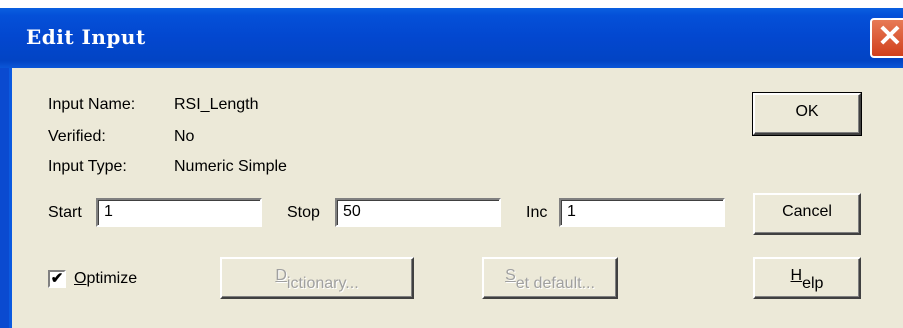  Describe the element at coordinates (179, 212) in the screenshot. I see `start-input: 1` at that location.